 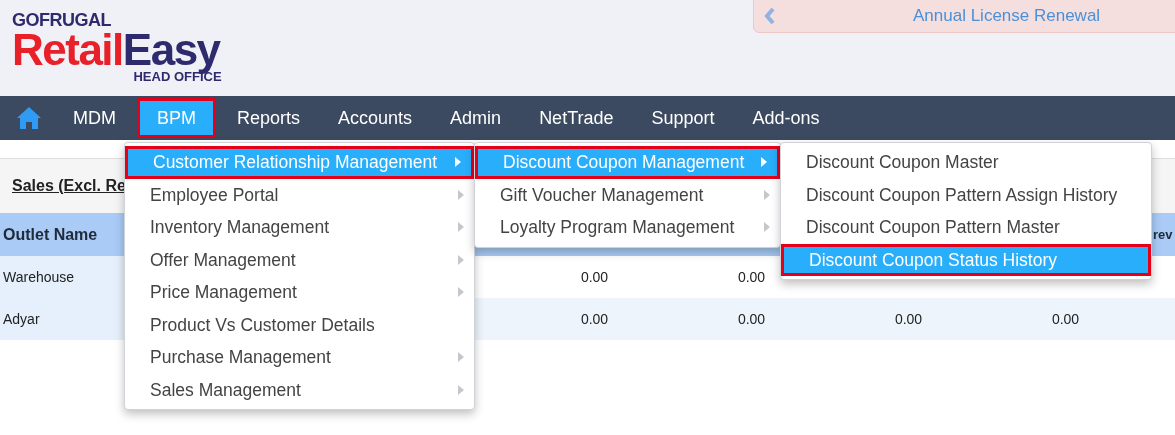 What do you see at coordinates (299, 324) in the screenshot?
I see `menu-item: Product Vs Customer Details` at bounding box center [299, 324].